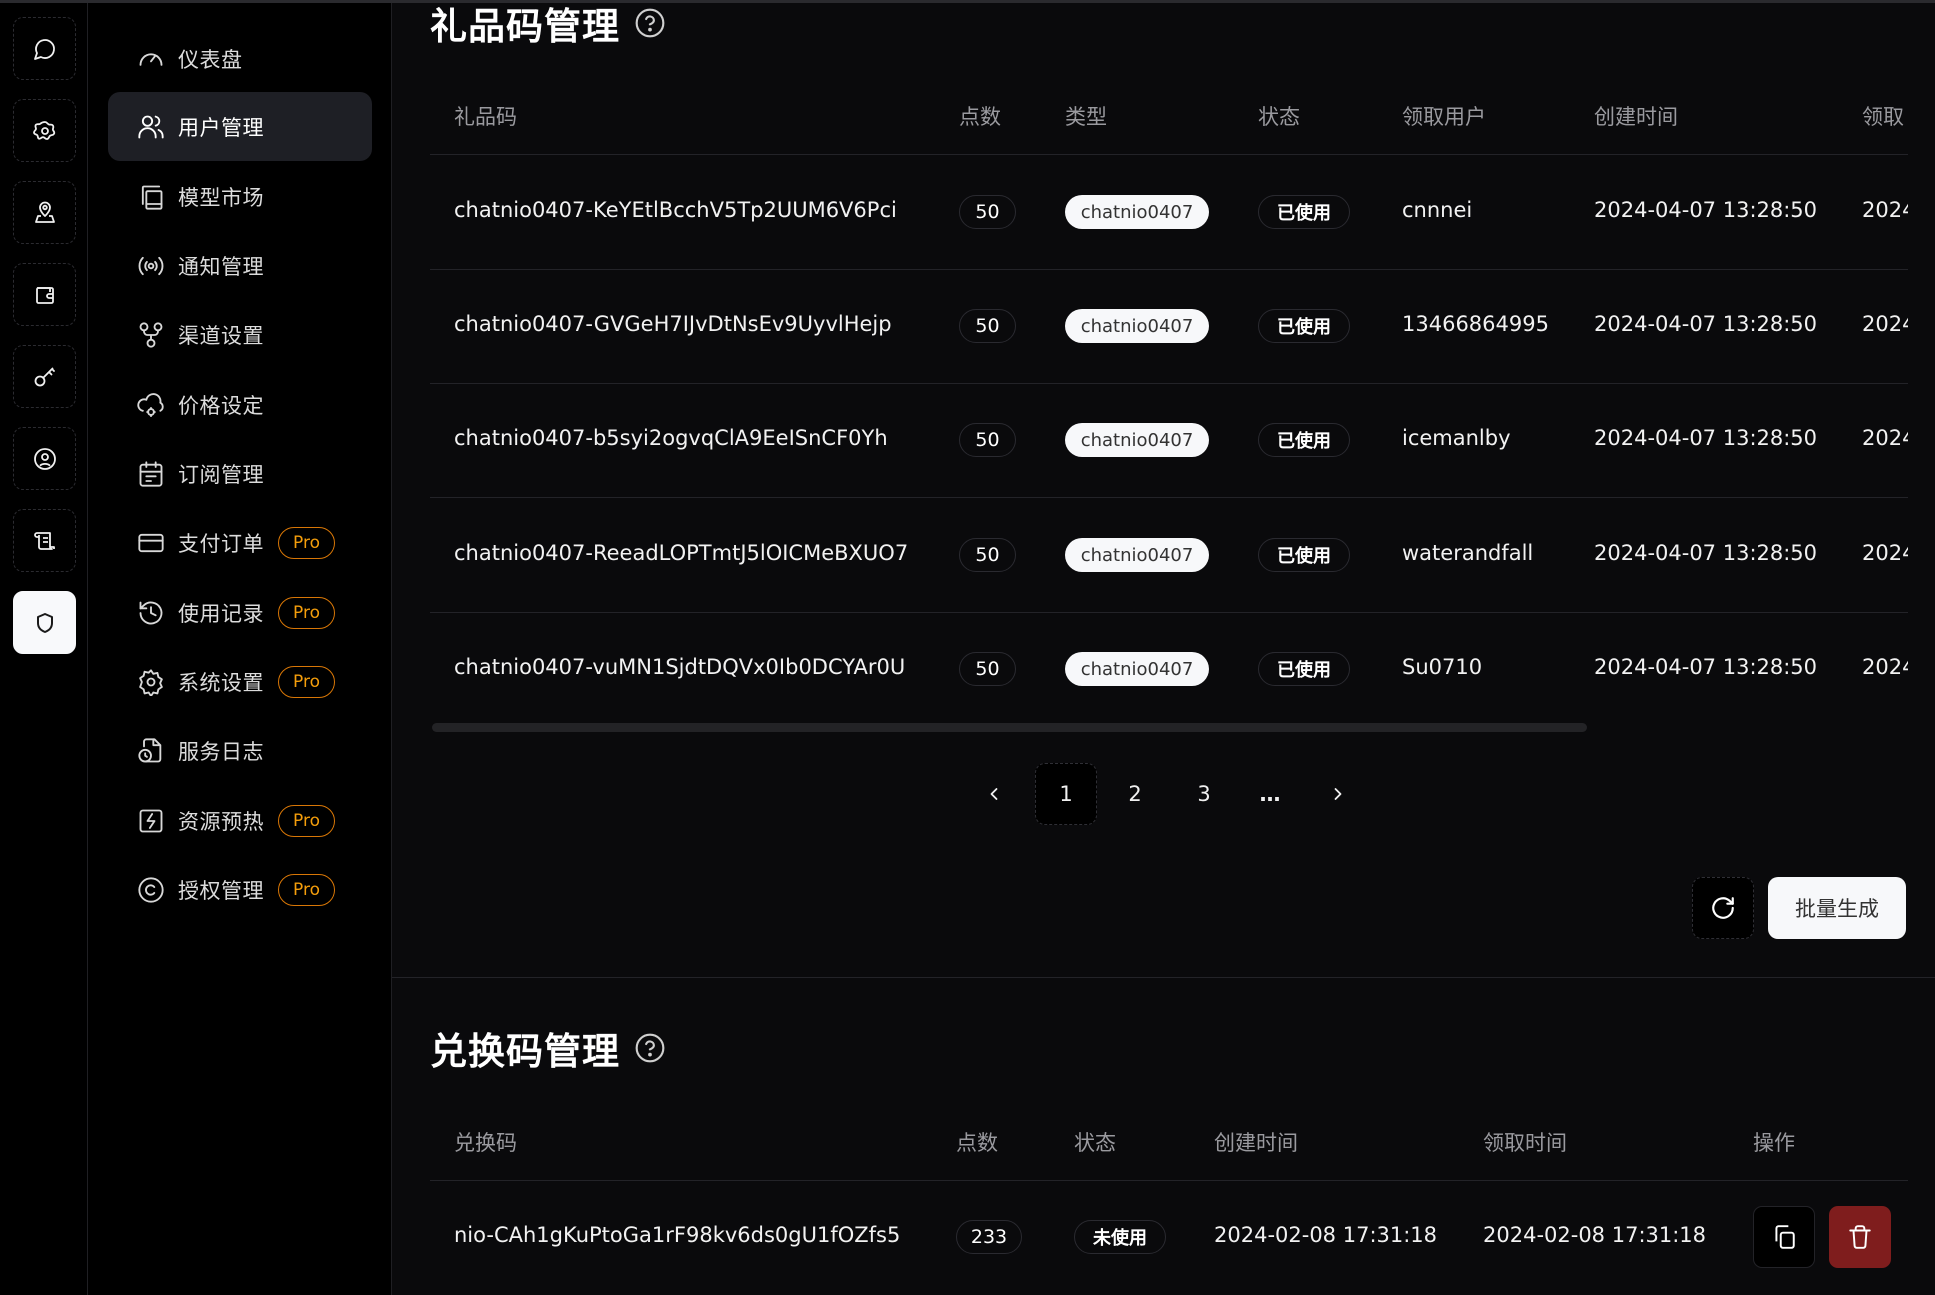  Describe the element at coordinates (240, 265) in the screenshot. I see `sidebar-item-4: 通知管理` at that location.